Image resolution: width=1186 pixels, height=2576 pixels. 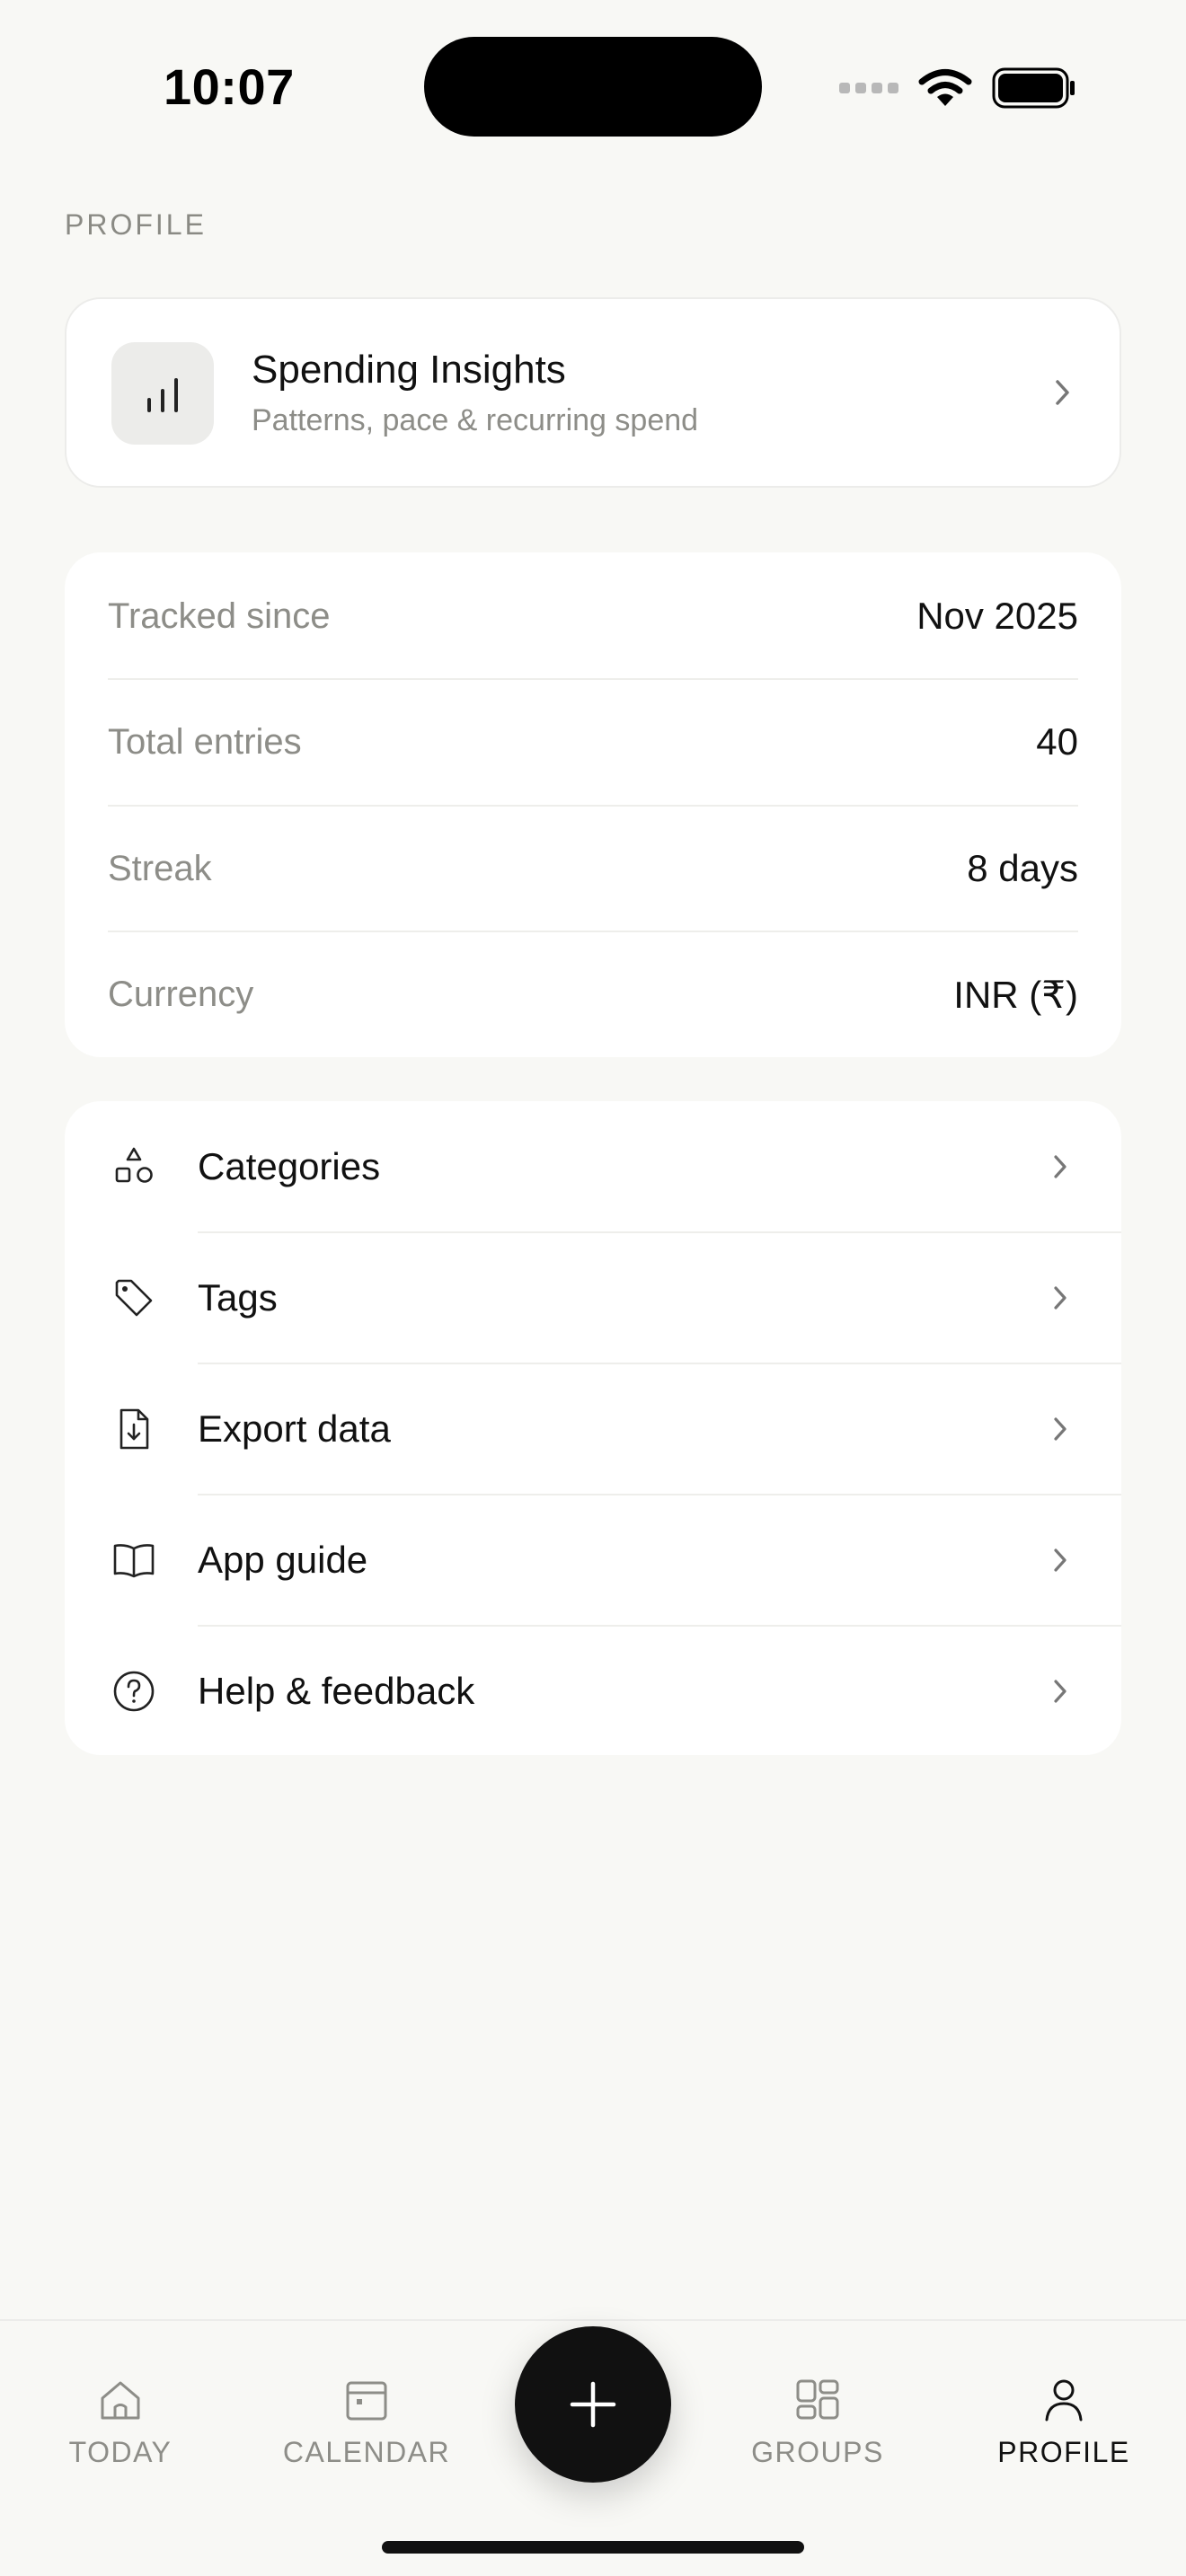 What do you see at coordinates (120, 2452) in the screenshot?
I see `tab-label: TODAY` at bounding box center [120, 2452].